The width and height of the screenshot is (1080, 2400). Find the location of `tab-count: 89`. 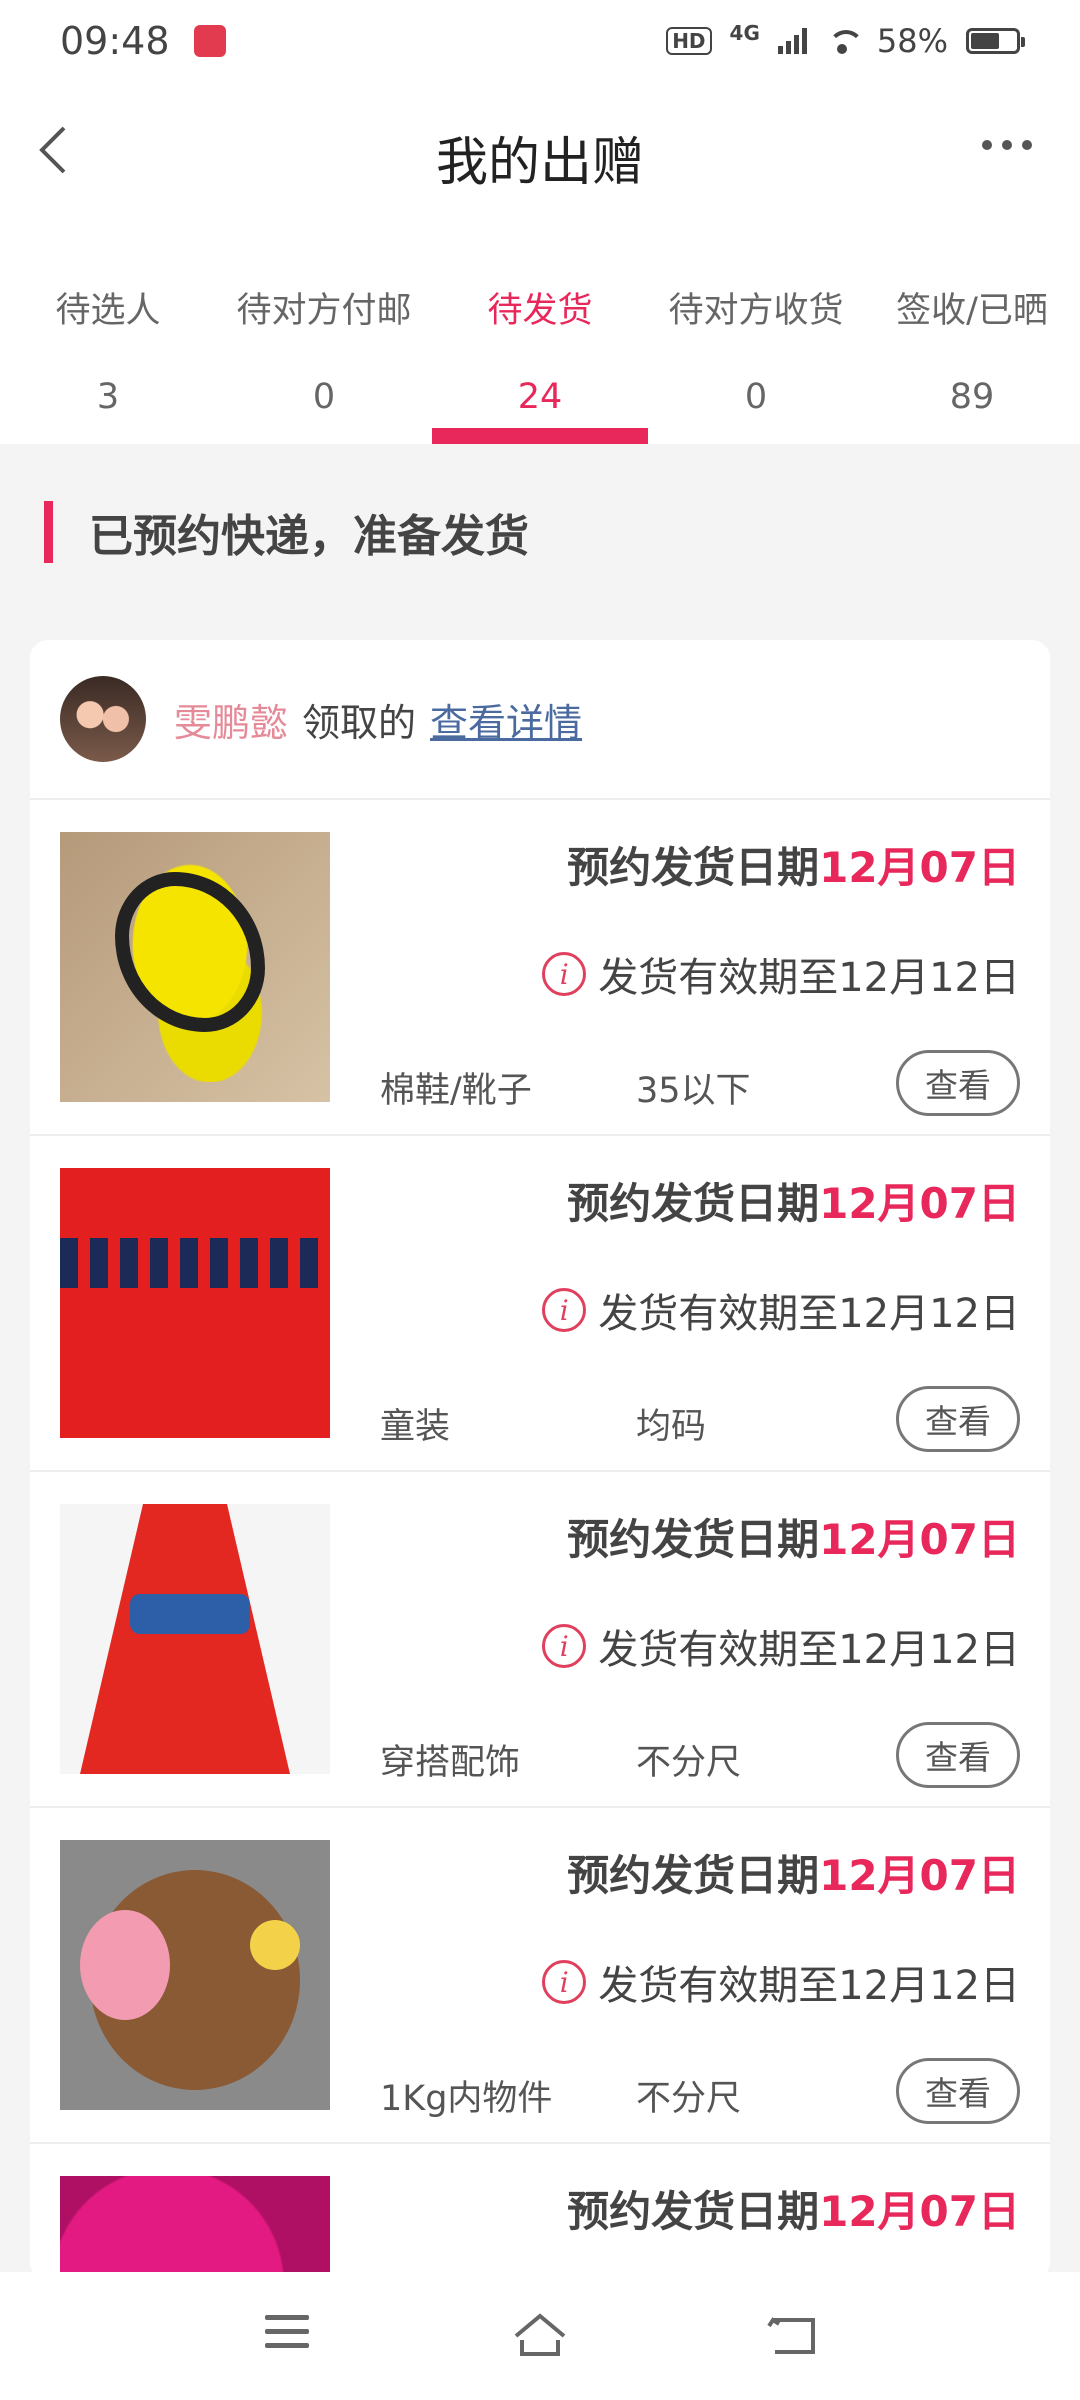

tab-count: 89 is located at coordinates (972, 397).